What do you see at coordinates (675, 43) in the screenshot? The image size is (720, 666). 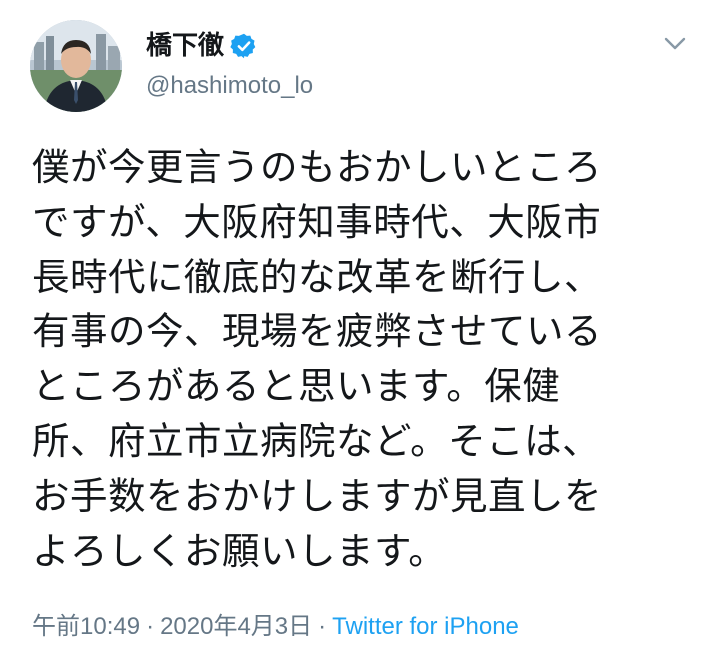 I see `chevron-down-icon` at bounding box center [675, 43].